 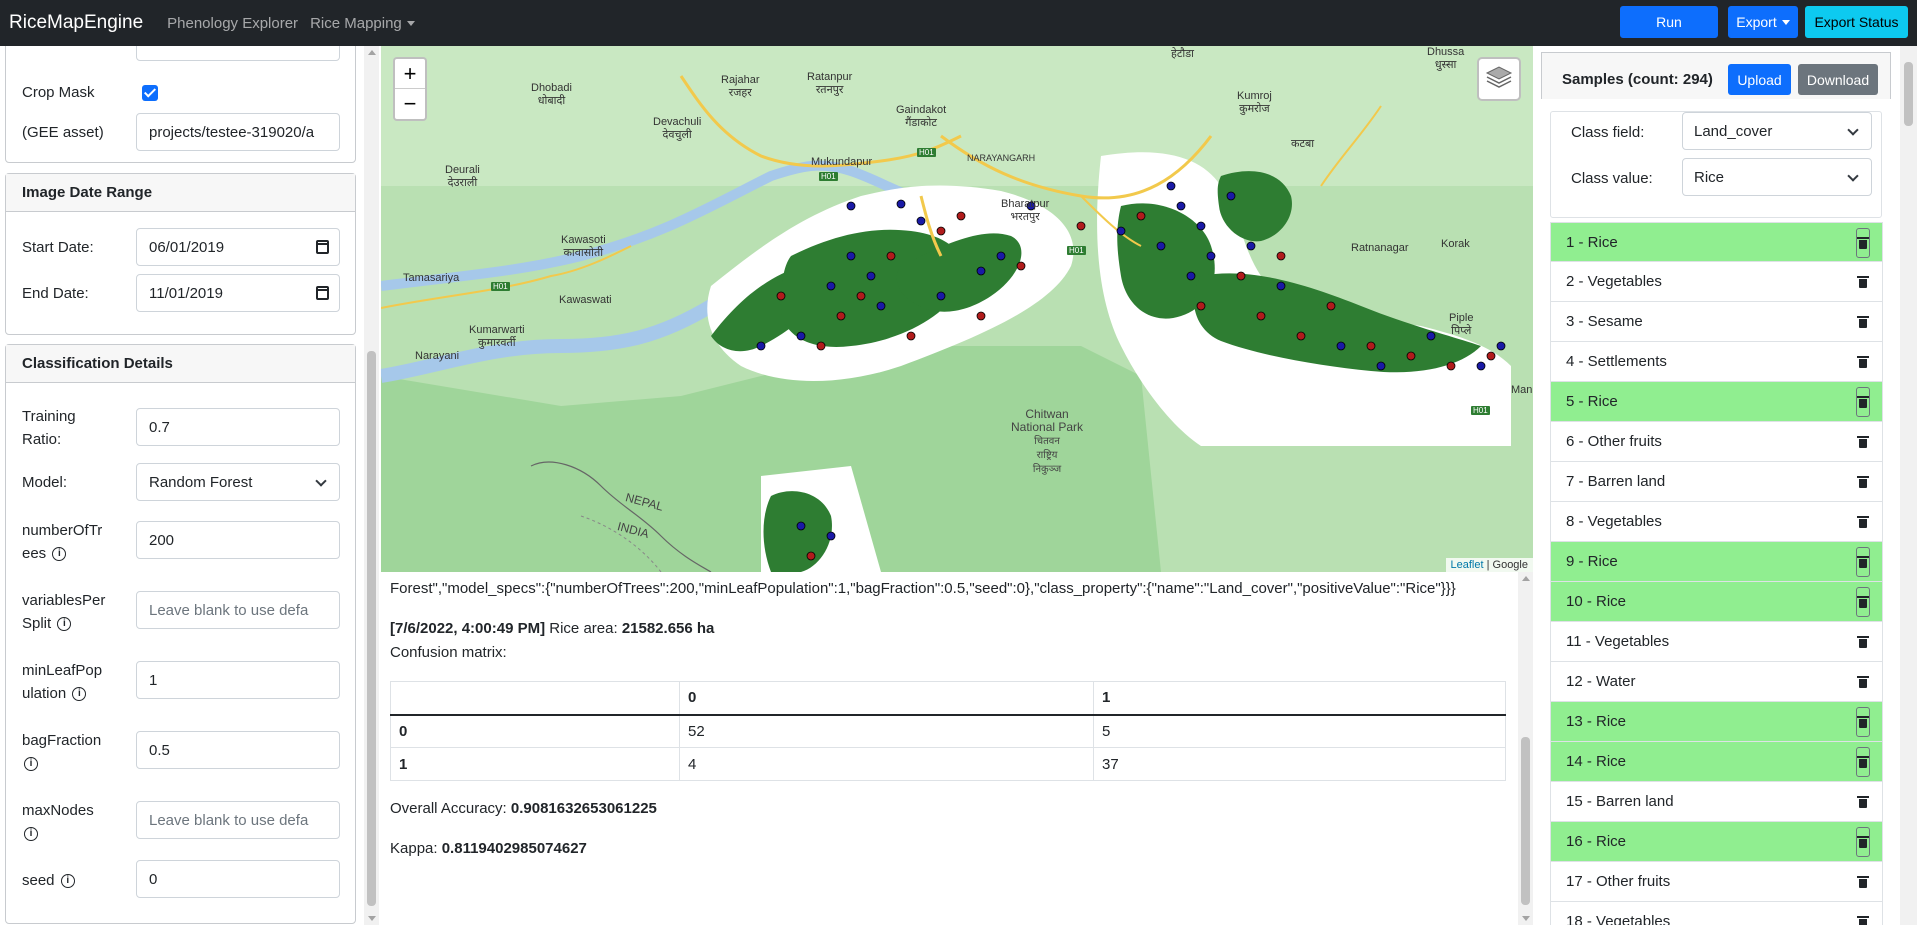 I want to click on list-item: 14 - Rice, so click(x=1716, y=762).